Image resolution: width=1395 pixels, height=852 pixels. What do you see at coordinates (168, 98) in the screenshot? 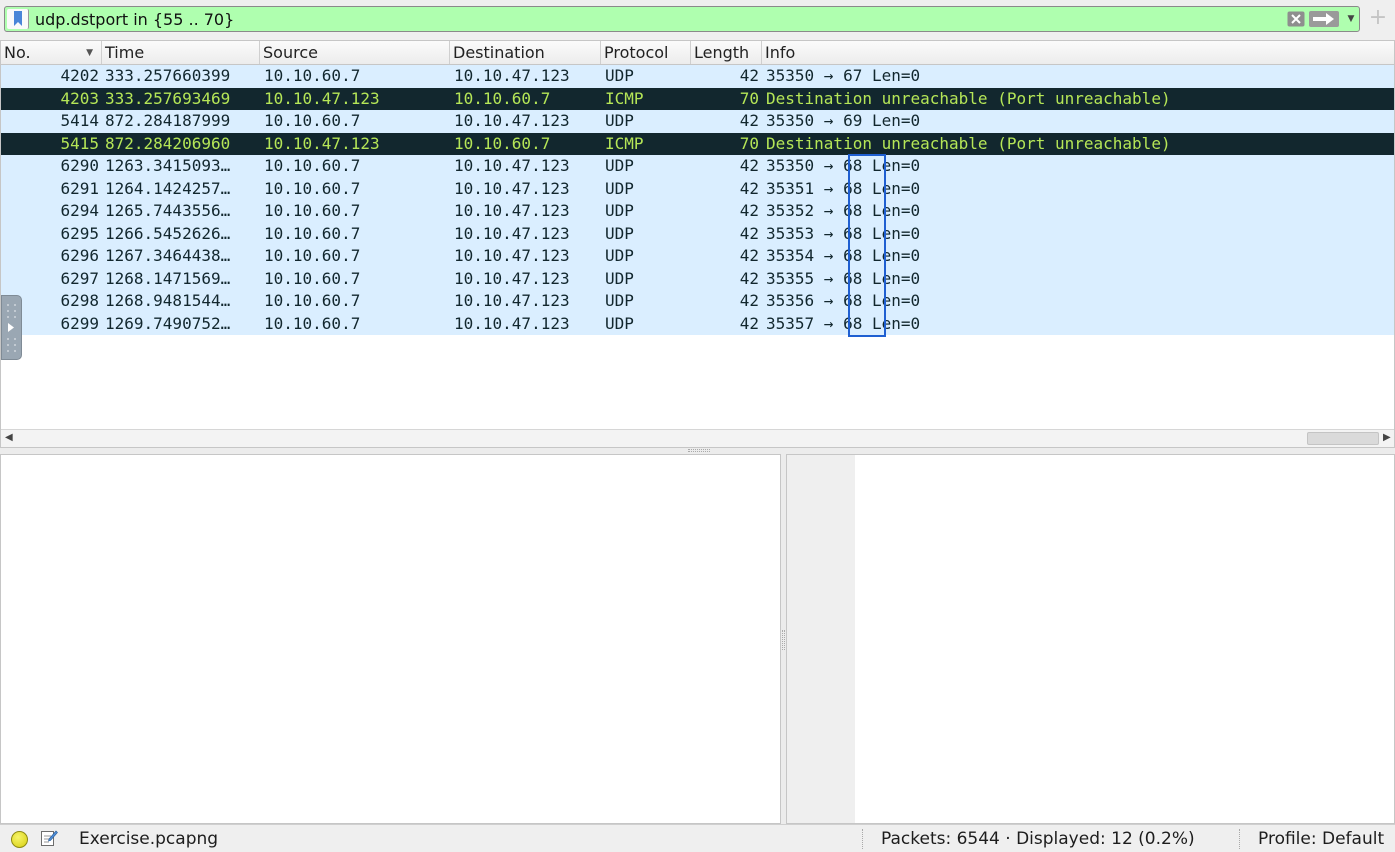
I see `packet-time: 333.257693469` at bounding box center [168, 98].